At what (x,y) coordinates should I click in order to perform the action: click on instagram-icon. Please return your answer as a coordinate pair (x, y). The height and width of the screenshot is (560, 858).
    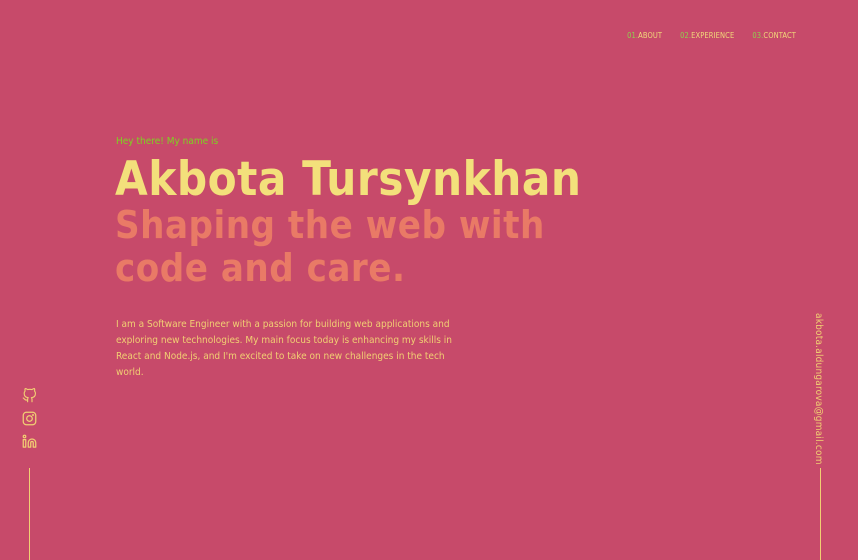
    Looking at the image, I should click on (29, 418).